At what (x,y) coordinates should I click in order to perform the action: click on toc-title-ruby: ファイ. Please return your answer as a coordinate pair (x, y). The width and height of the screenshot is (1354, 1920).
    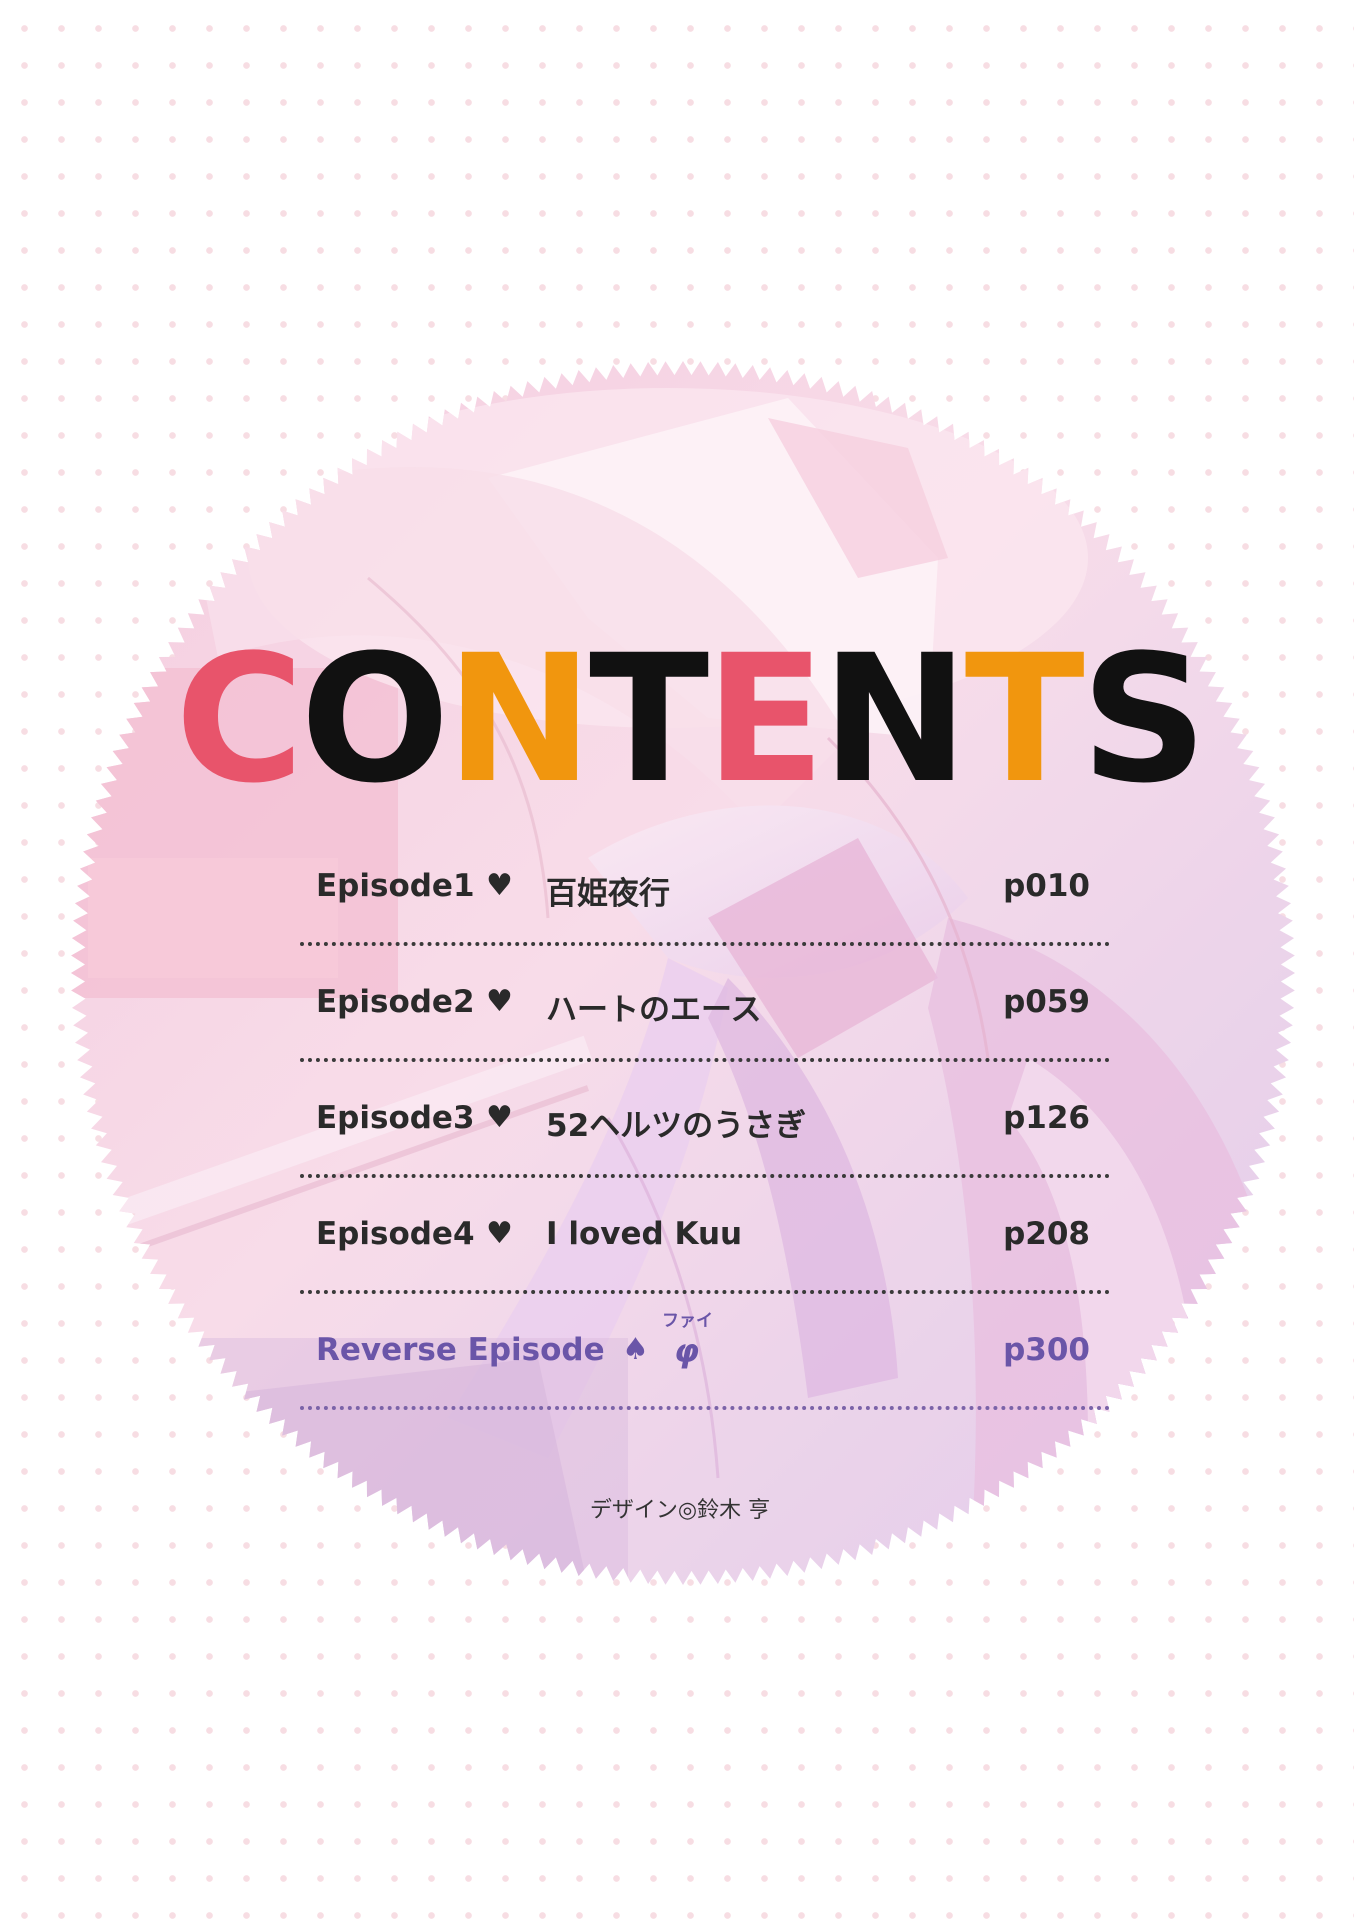
    Looking at the image, I should click on (687, 1321).